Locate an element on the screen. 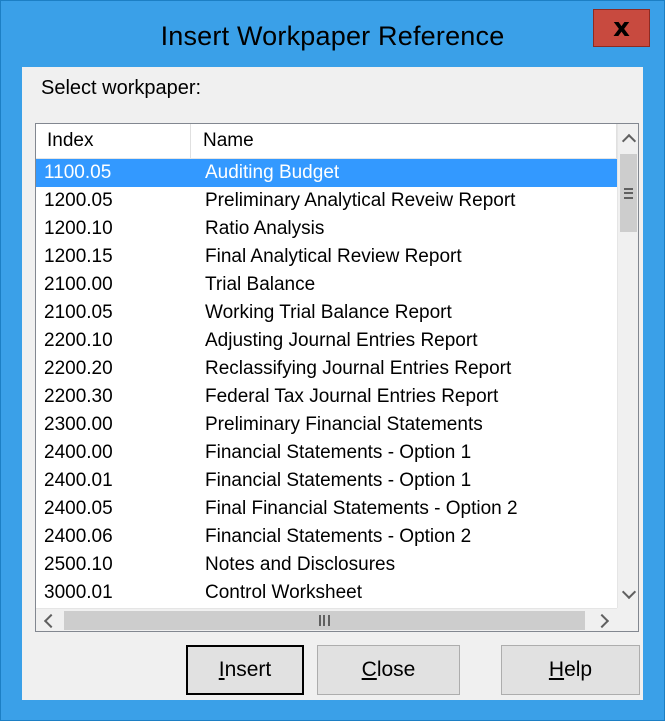 The image size is (665, 721). scrollbar-corner is located at coordinates (627, 619).